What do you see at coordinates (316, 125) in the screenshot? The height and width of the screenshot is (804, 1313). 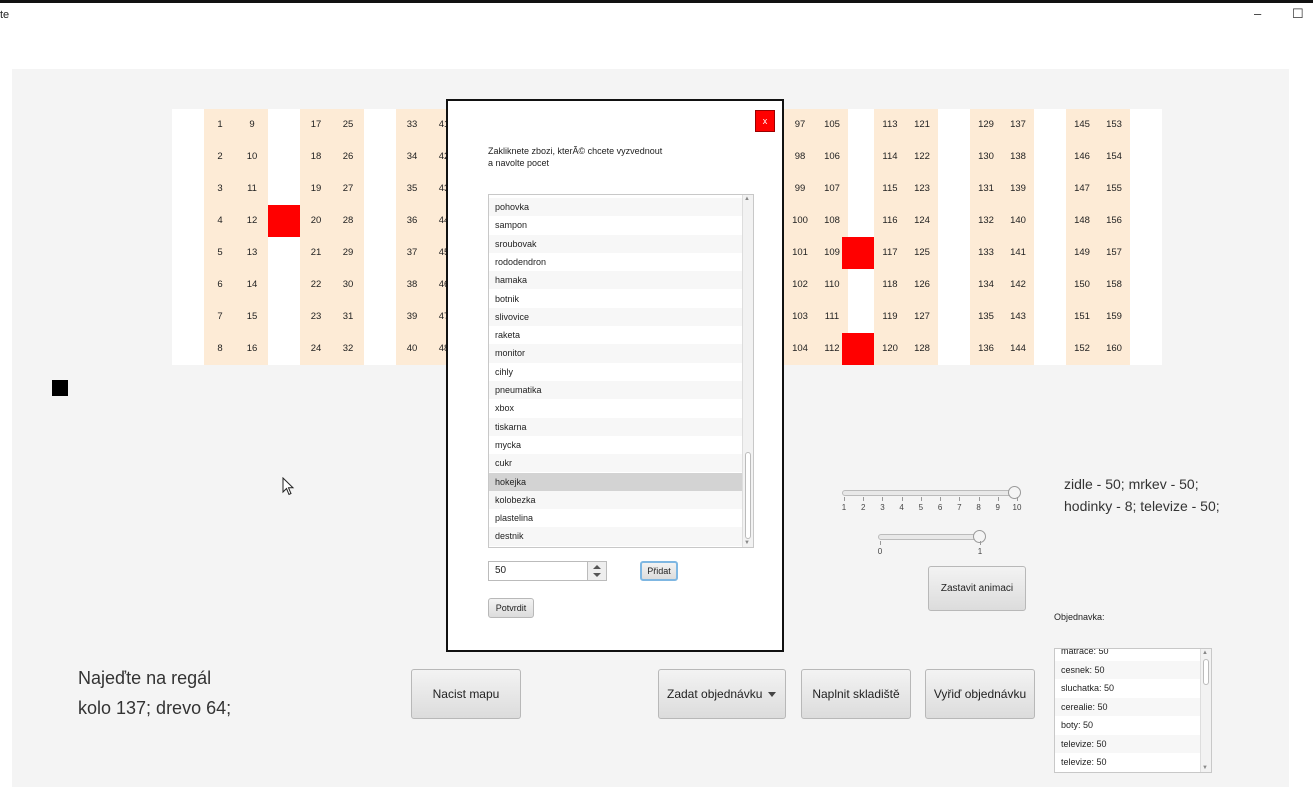 I see `shelf-slot: 17` at bounding box center [316, 125].